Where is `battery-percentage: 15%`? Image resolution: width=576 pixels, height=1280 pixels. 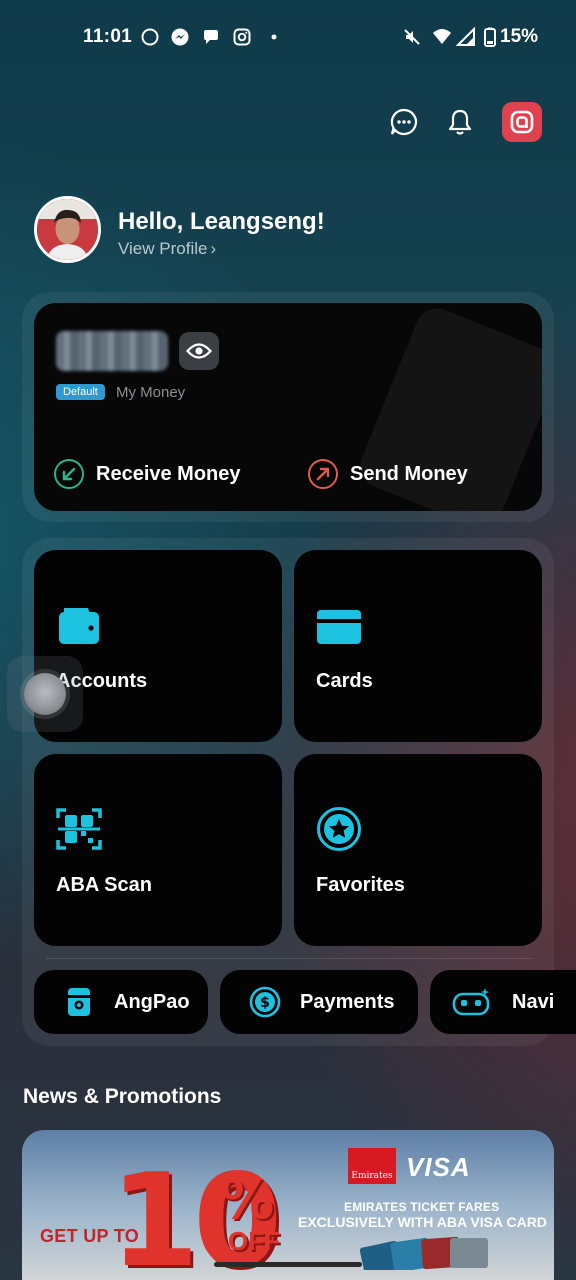 battery-percentage: 15% is located at coordinates (519, 36).